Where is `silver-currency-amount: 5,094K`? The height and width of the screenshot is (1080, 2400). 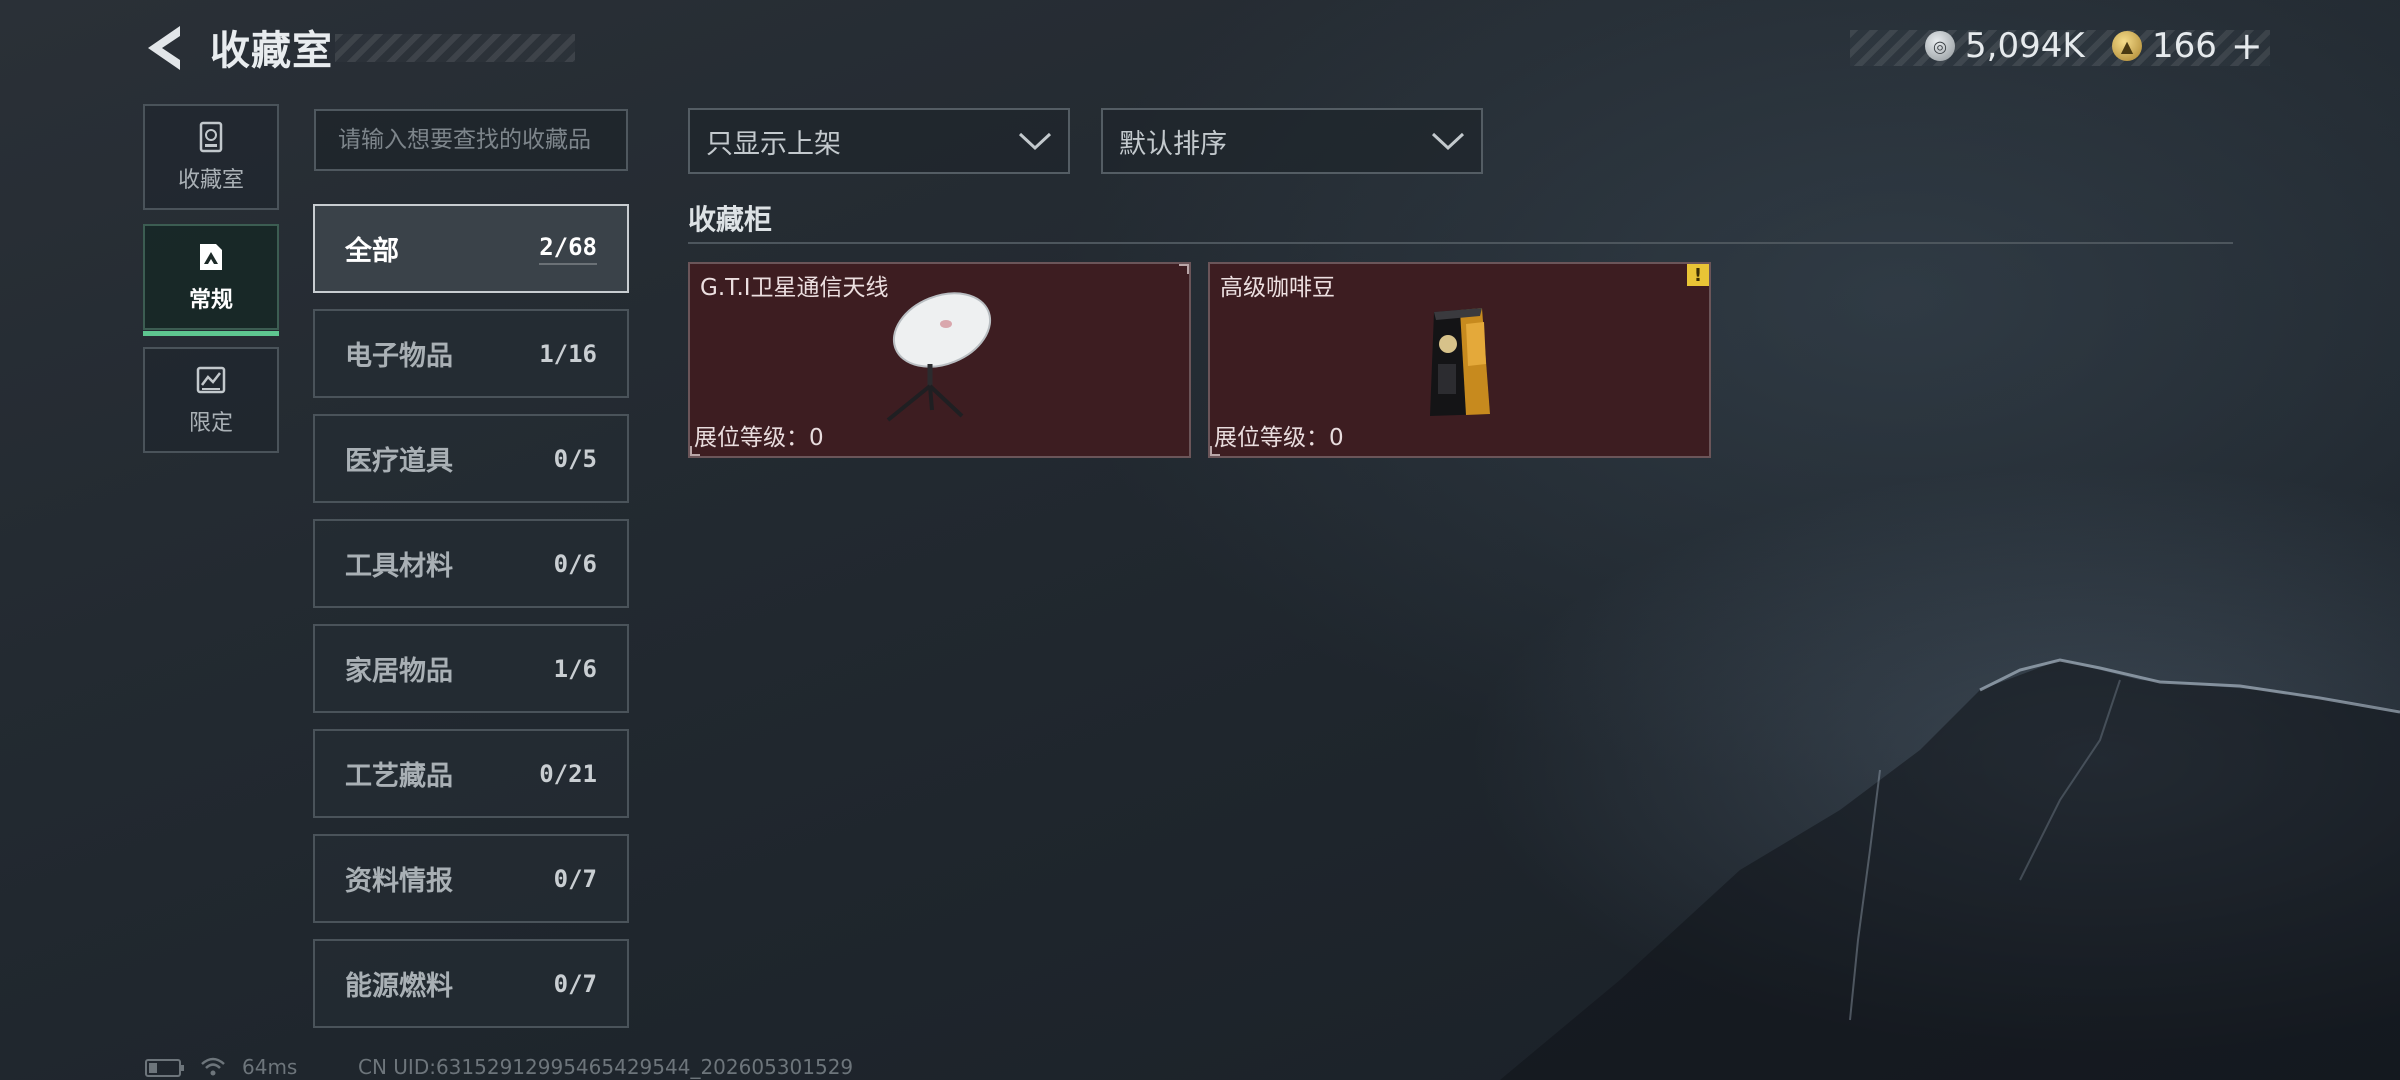 silver-currency-amount: 5,094K is located at coordinates (2025, 46).